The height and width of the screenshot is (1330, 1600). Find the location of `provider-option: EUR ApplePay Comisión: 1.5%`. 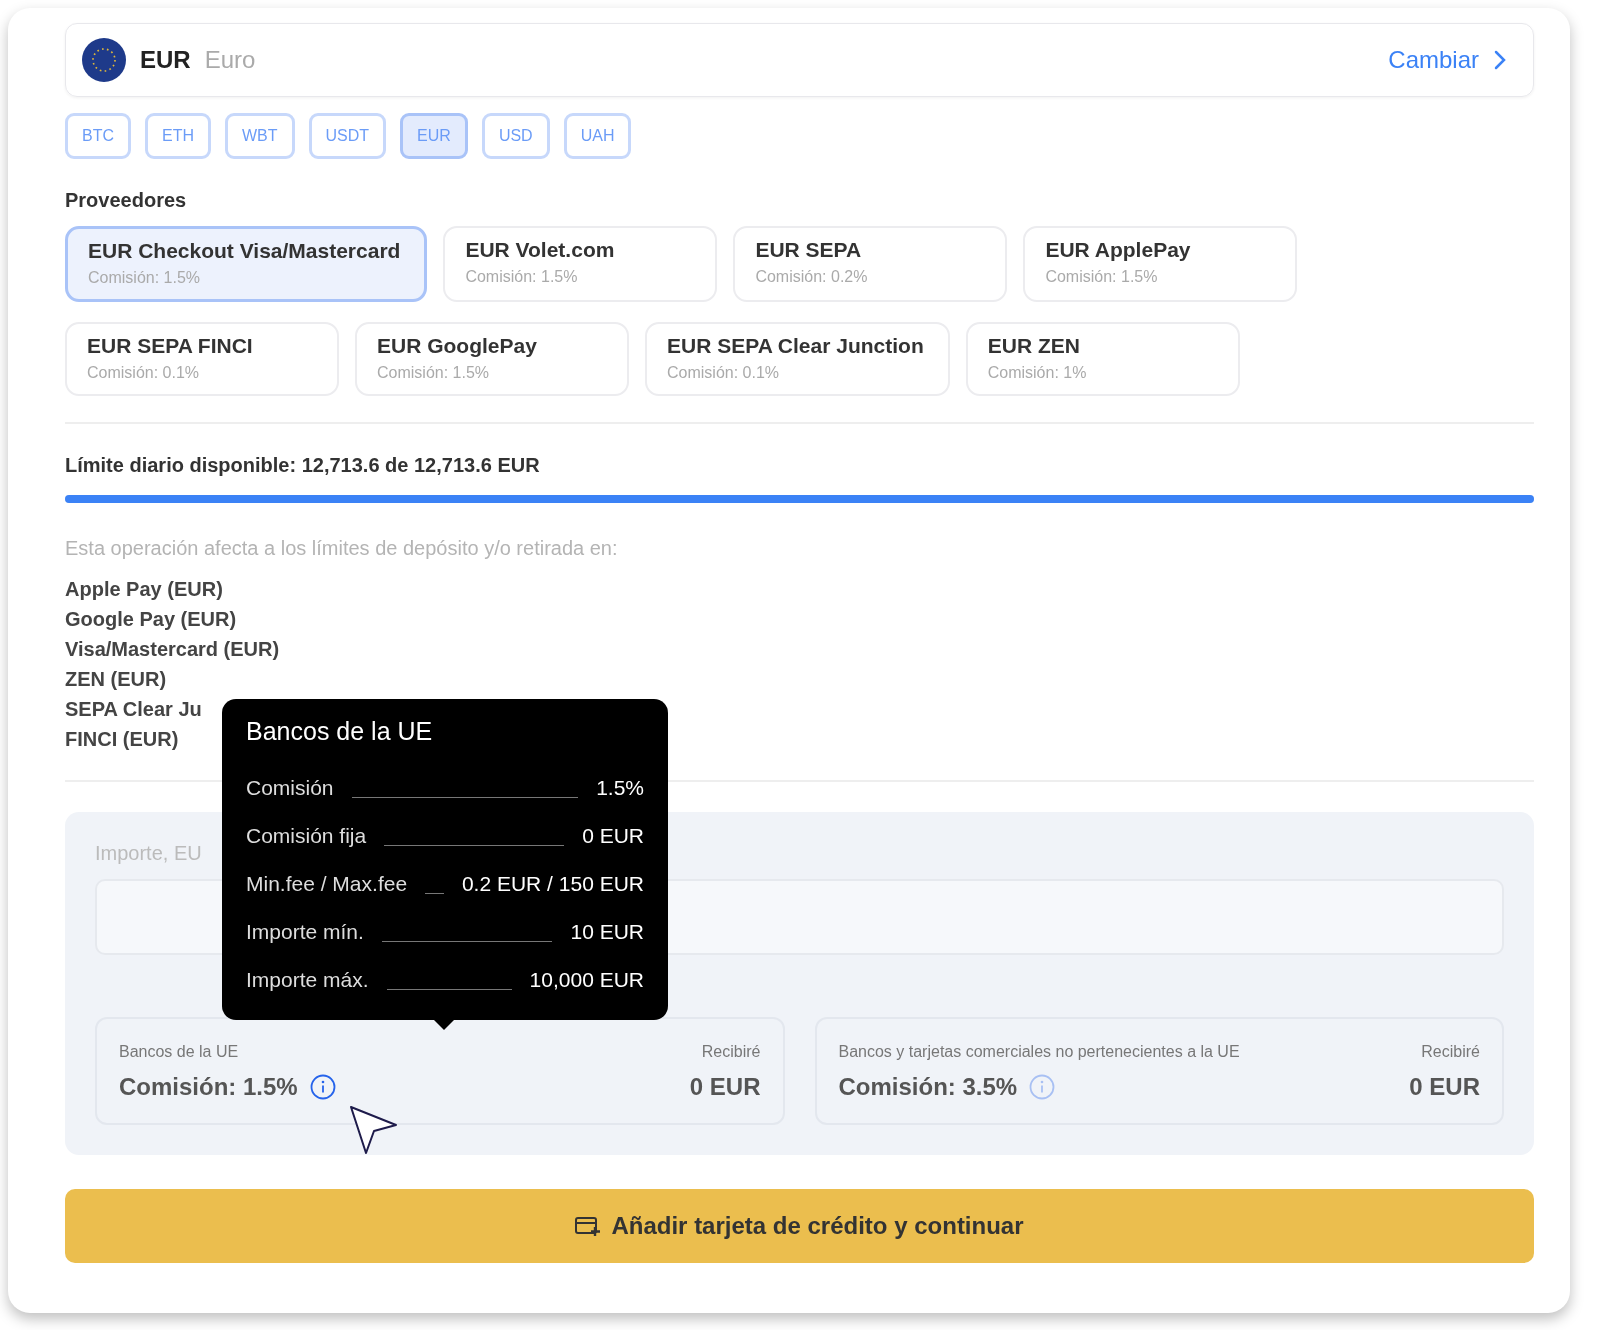

provider-option: EUR ApplePay Comisión: 1.5% is located at coordinates (1160, 264).